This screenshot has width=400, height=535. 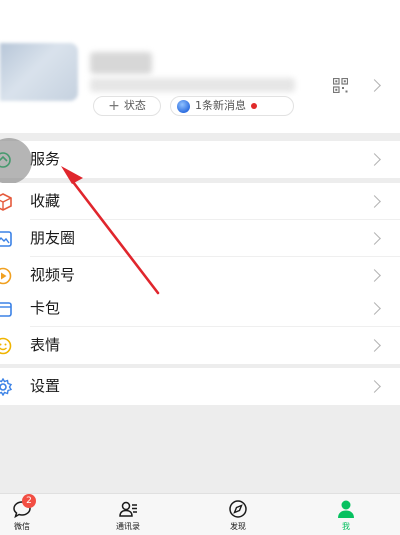 What do you see at coordinates (220, 105) in the screenshot?
I see `new-messages-label: 1条新消息` at bounding box center [220, 105].